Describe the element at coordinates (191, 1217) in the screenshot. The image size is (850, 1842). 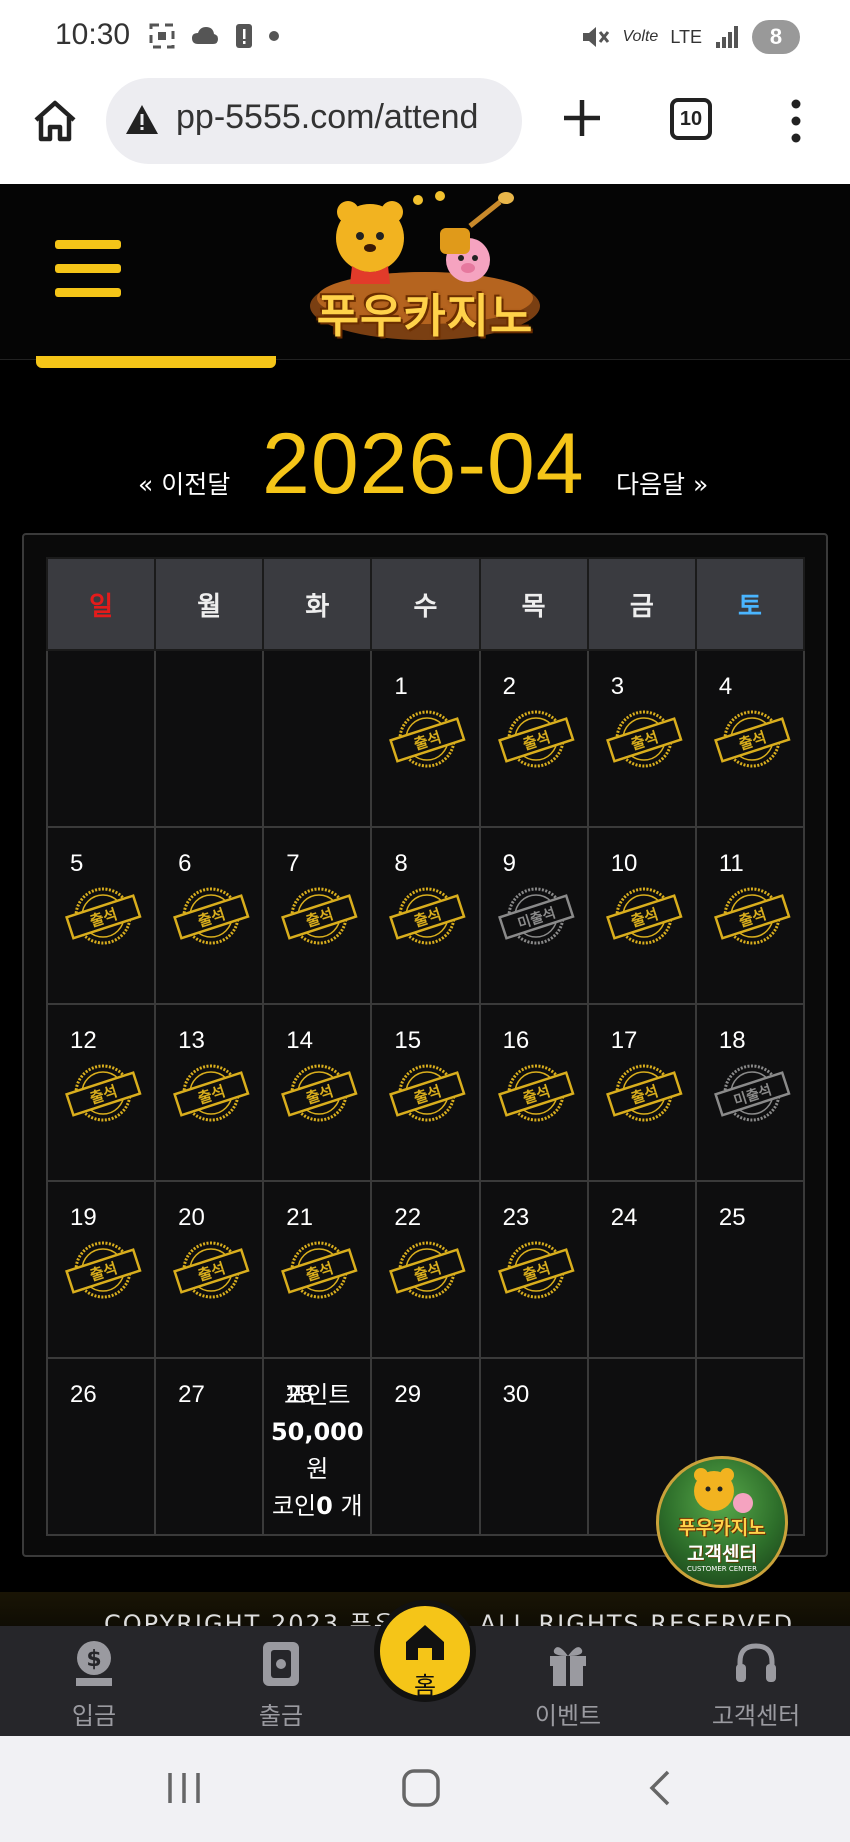
I see `day-number: 20` at that location.